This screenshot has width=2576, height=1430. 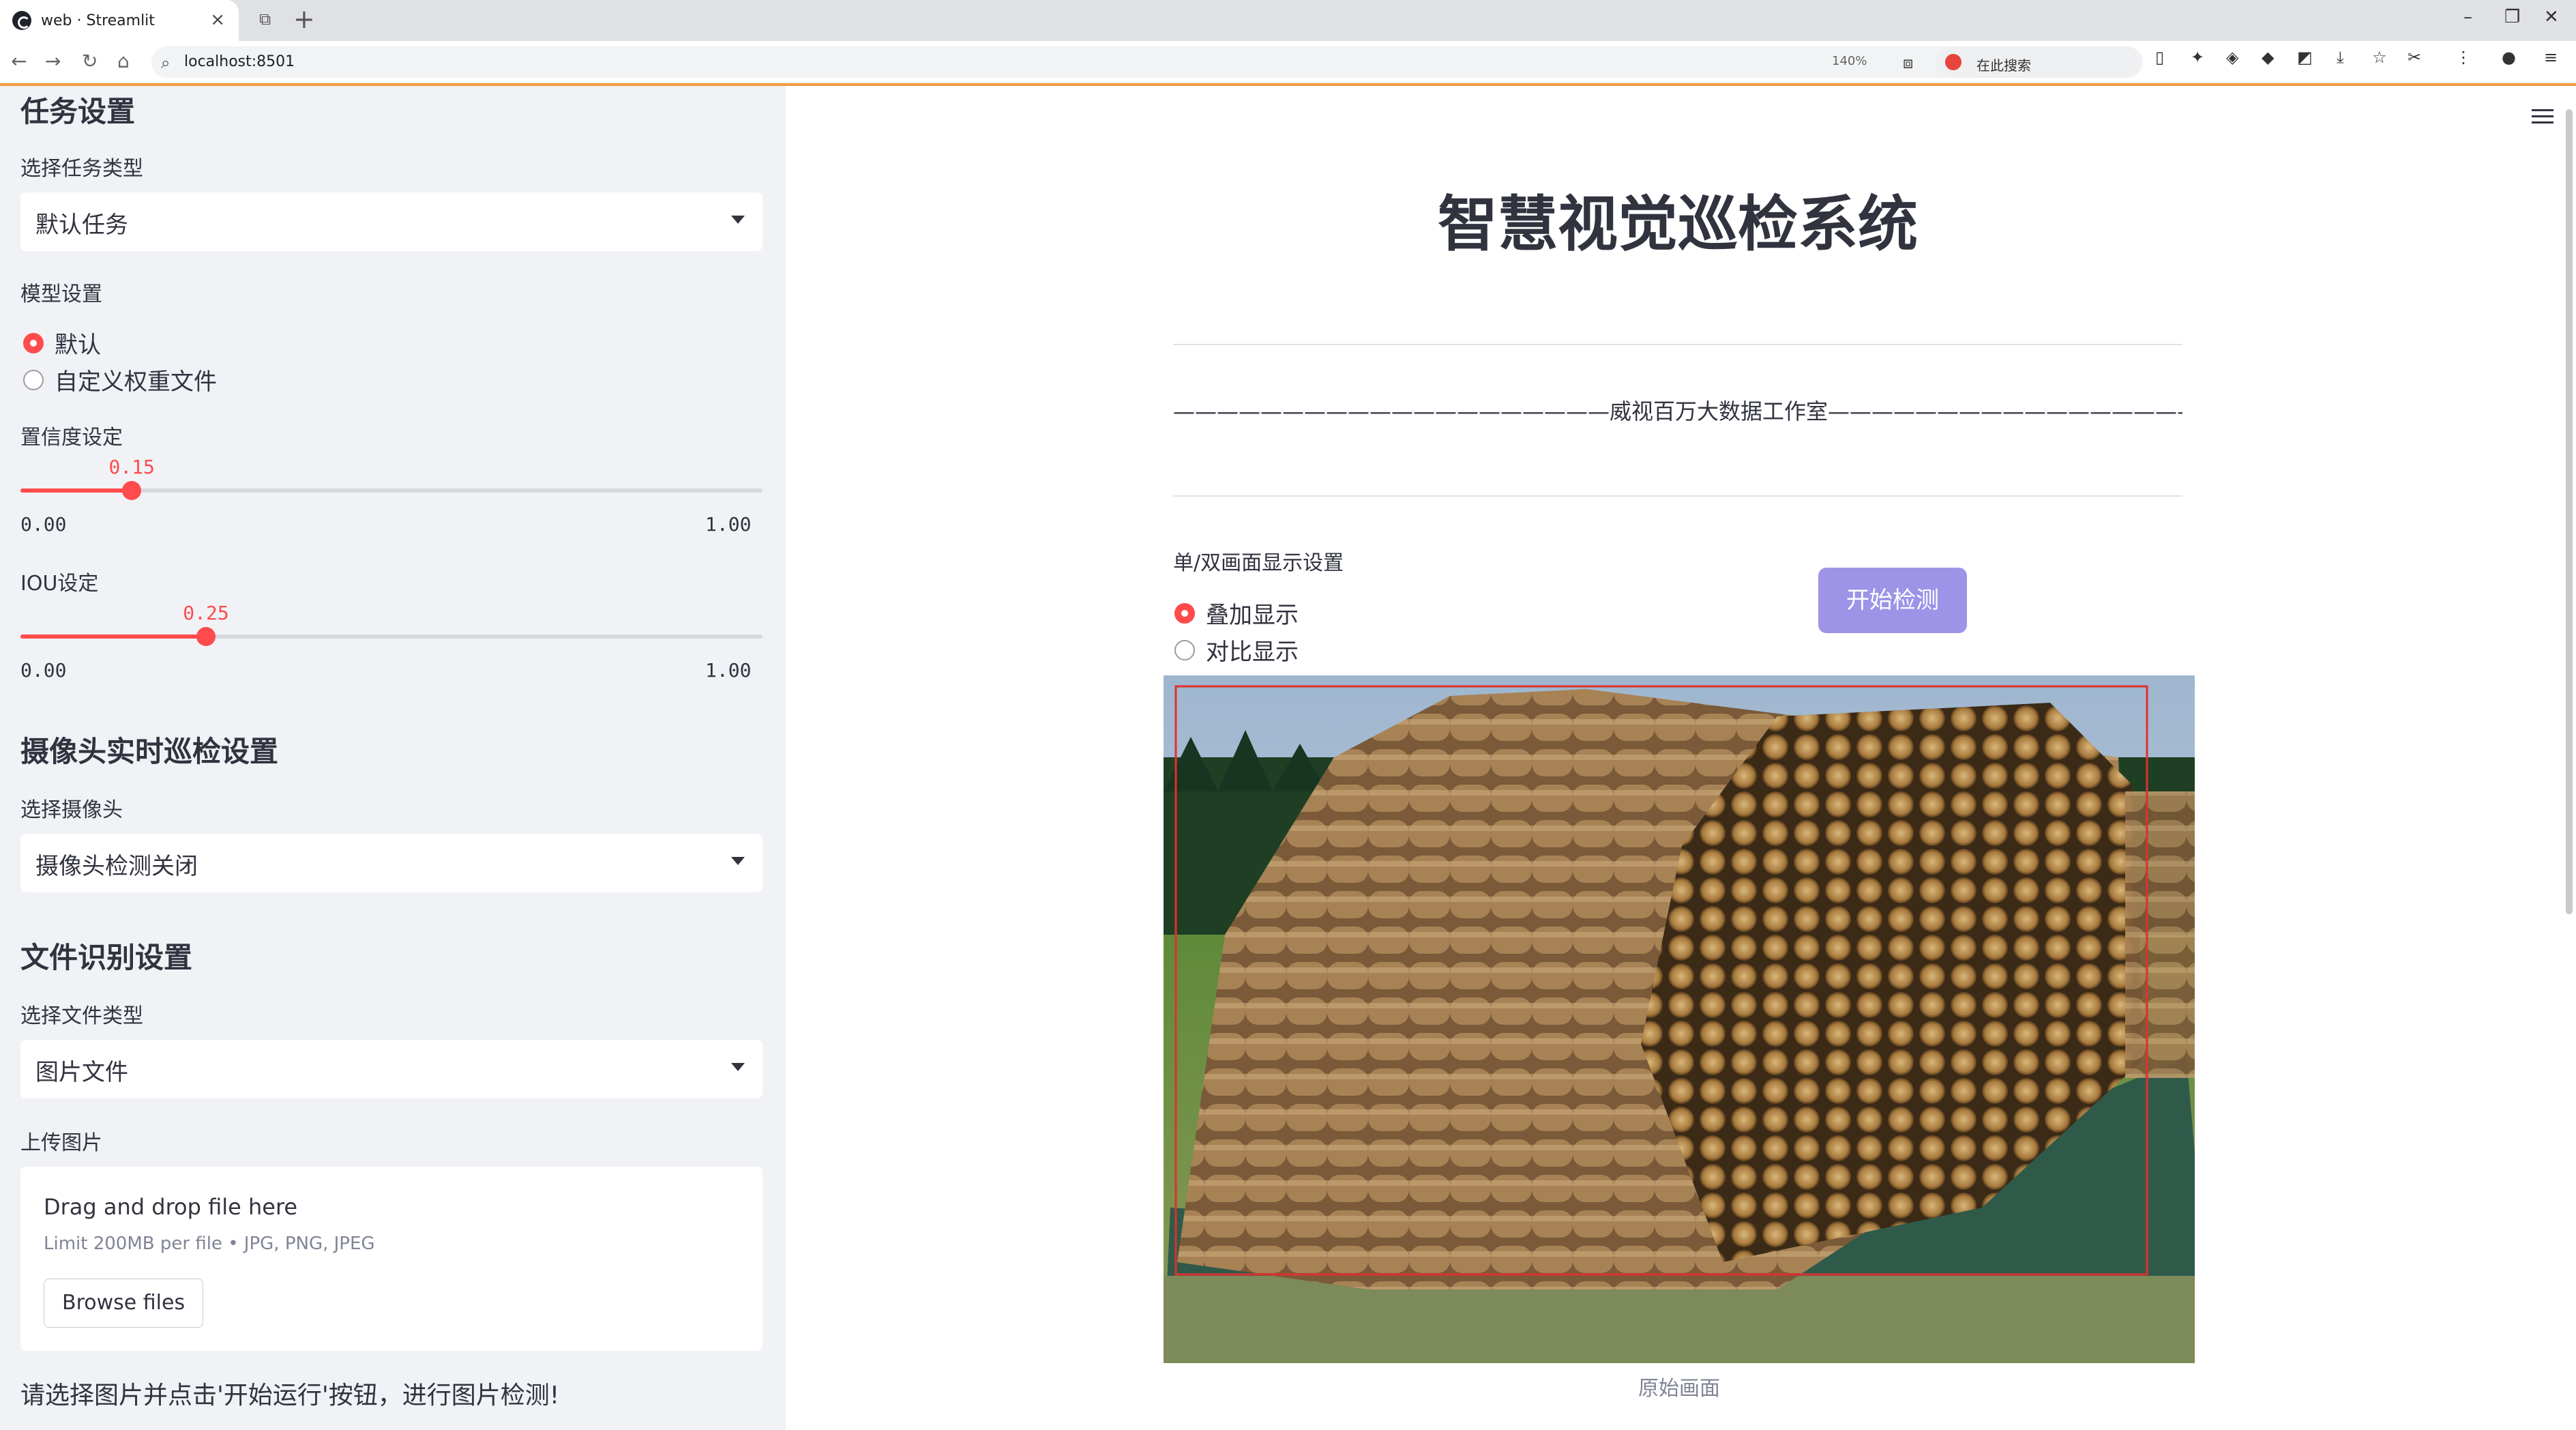 What do you see at coordinates (391, 491) in the screenshot?
I see `confidence-slider` at bounding box center [391, 491].